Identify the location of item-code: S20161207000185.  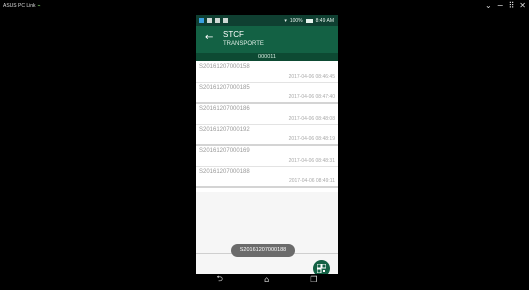
(224, 88).